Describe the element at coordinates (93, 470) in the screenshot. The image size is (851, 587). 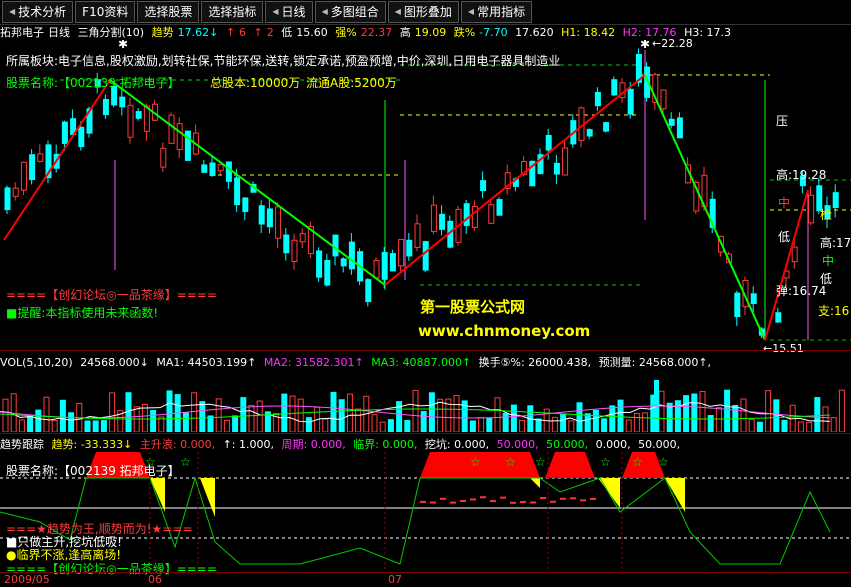
I see `trend-name-line: 股票名称:【002139 拓邦电子】` at that location.